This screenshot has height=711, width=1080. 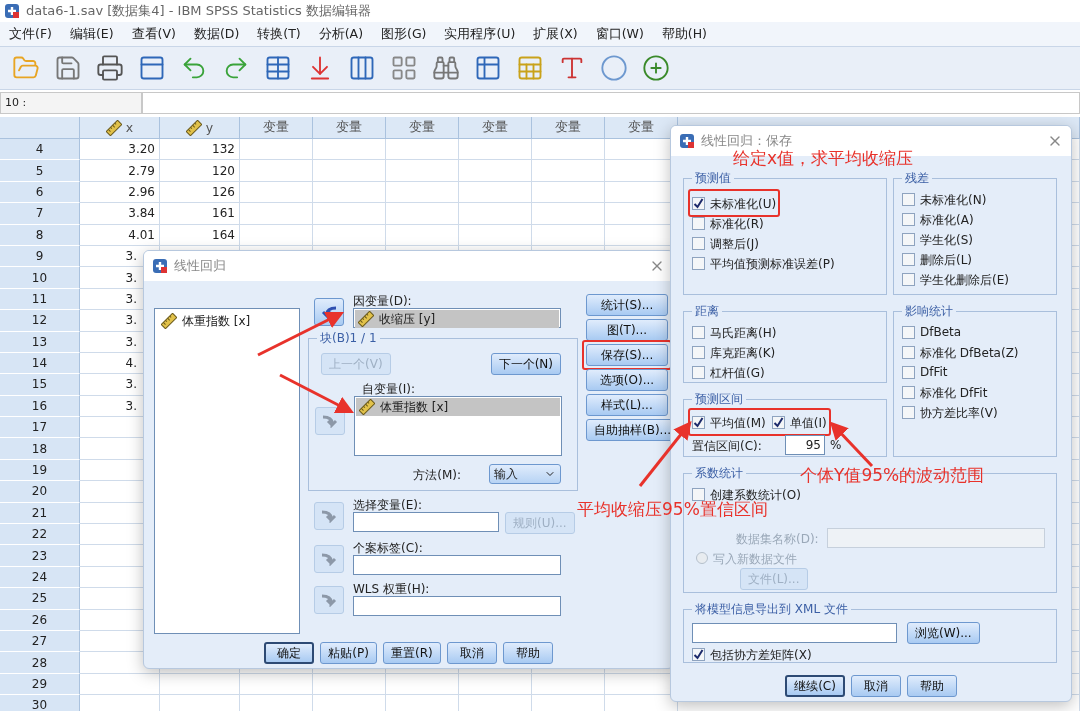 What do you see at coordinates (68, 68) in the screenshot?
I see `save-icon` at bounding box center [68, 68].